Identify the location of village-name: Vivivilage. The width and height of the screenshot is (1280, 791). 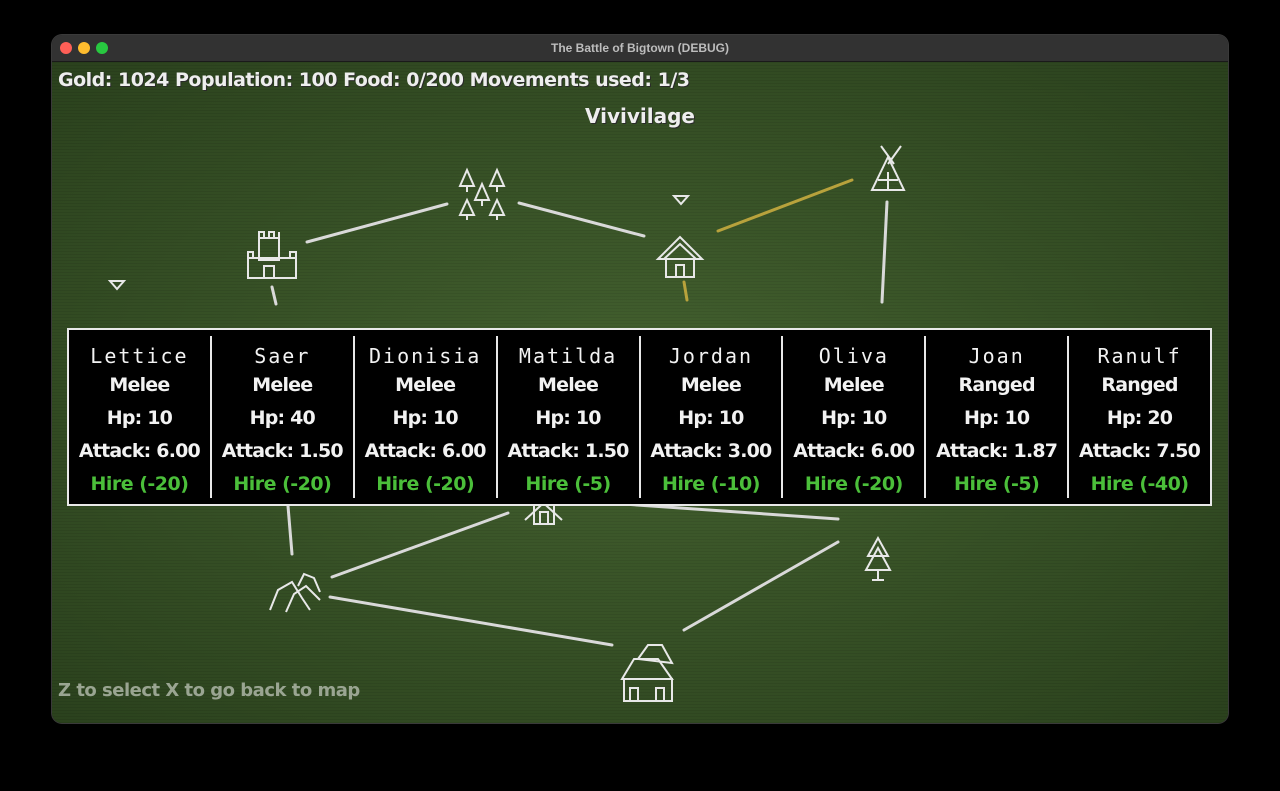
(640, 116).